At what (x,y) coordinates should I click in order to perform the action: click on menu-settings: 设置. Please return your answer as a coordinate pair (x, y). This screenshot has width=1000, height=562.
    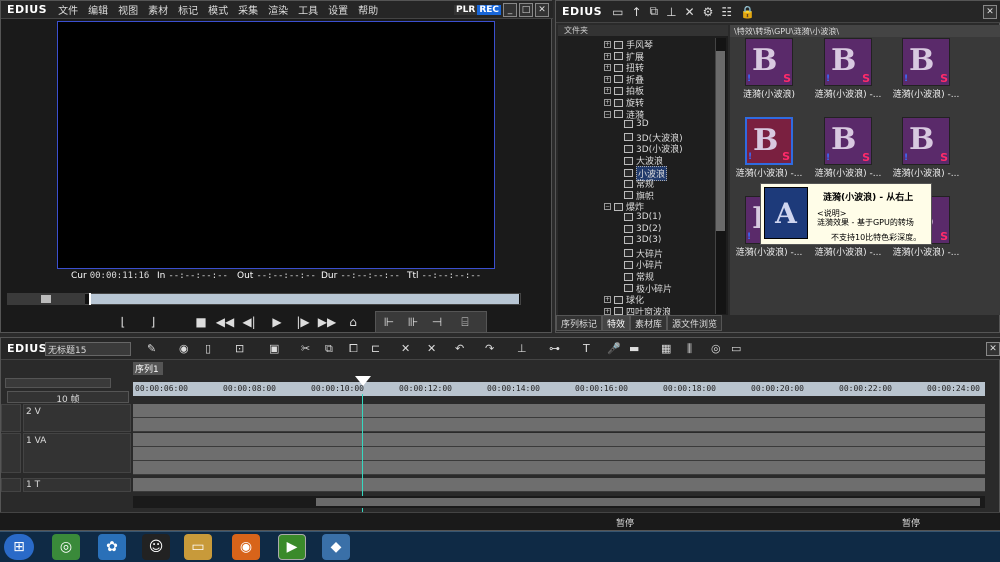
    Looking at the image, I should click on (338, 9).